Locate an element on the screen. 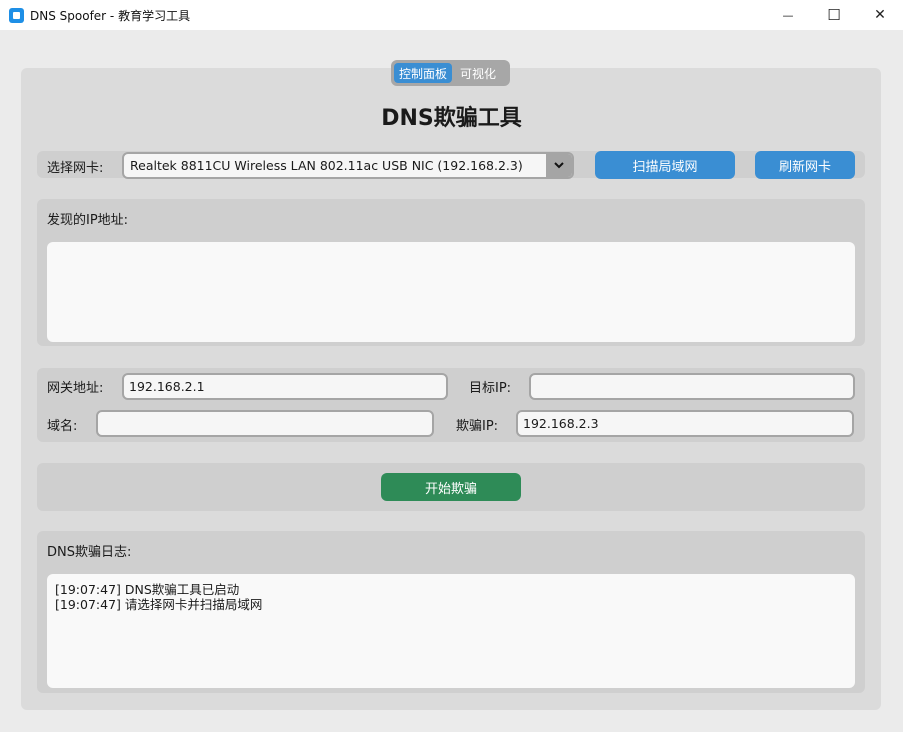  scan-lan-button: 扫描局域网 is located at coordinates (665, 165).